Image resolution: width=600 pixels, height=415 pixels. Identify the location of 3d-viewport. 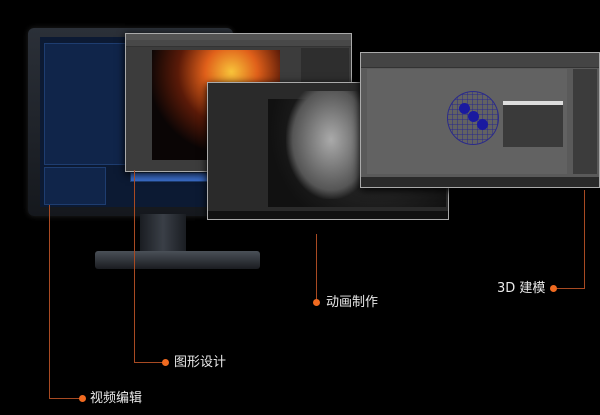
(467, 121).